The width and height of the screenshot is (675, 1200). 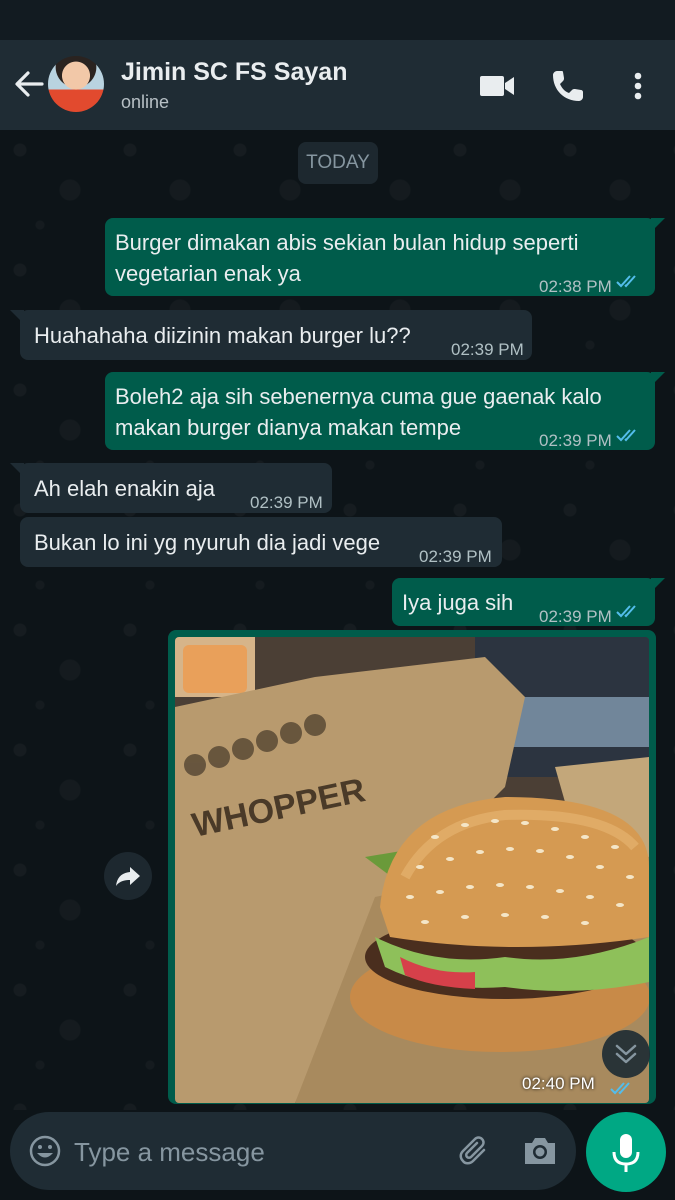 I want to click on message-text: Ah elah enakin aja, so click(x=125, y=488).